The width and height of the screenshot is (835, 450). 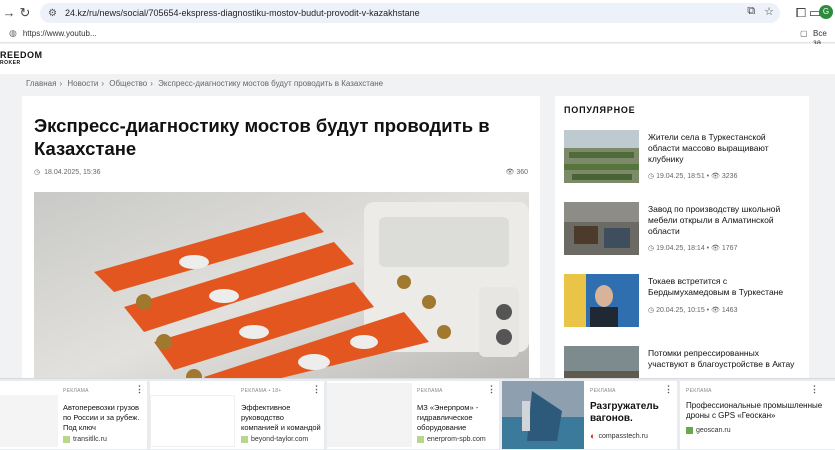 I want to click on bookmarks-bar: ◍ https://www.youtub... ▢ Все за, so click(x=417, y=36).